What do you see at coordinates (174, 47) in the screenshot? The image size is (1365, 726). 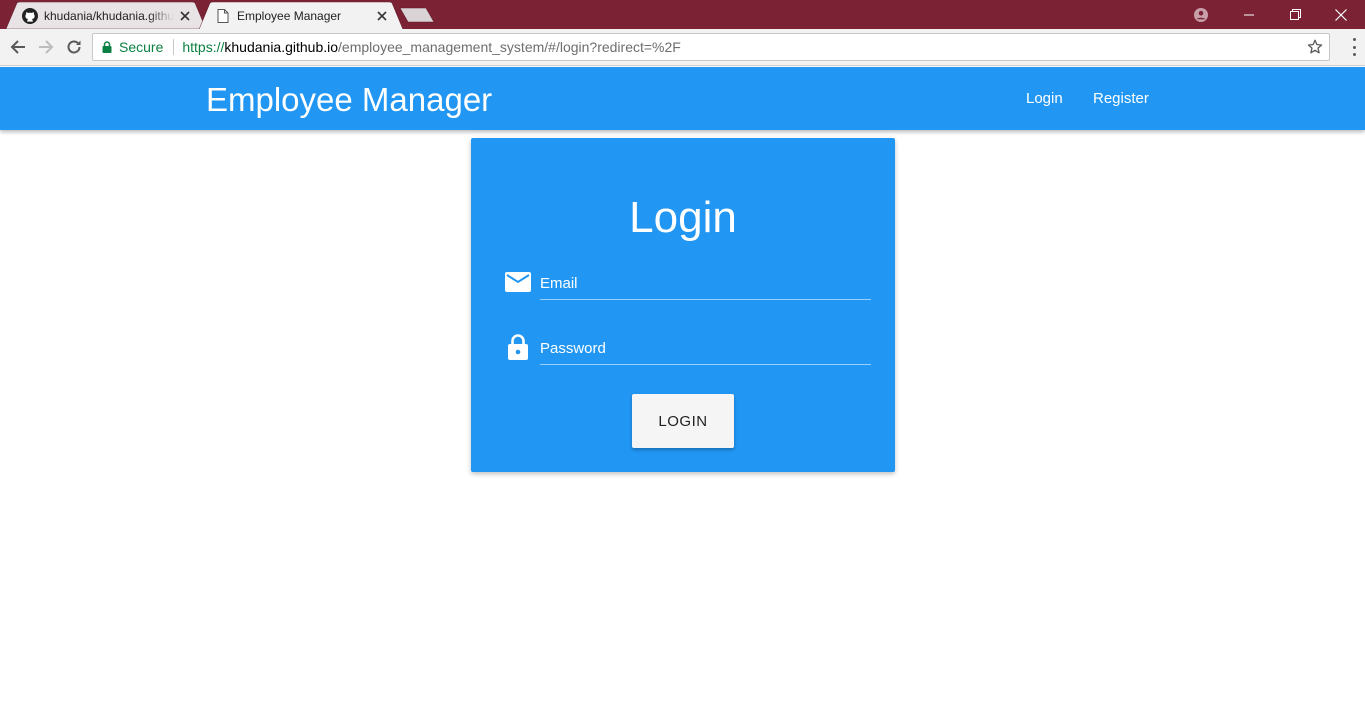 I see `omnibox-divider` at bounding box center [174, 47].